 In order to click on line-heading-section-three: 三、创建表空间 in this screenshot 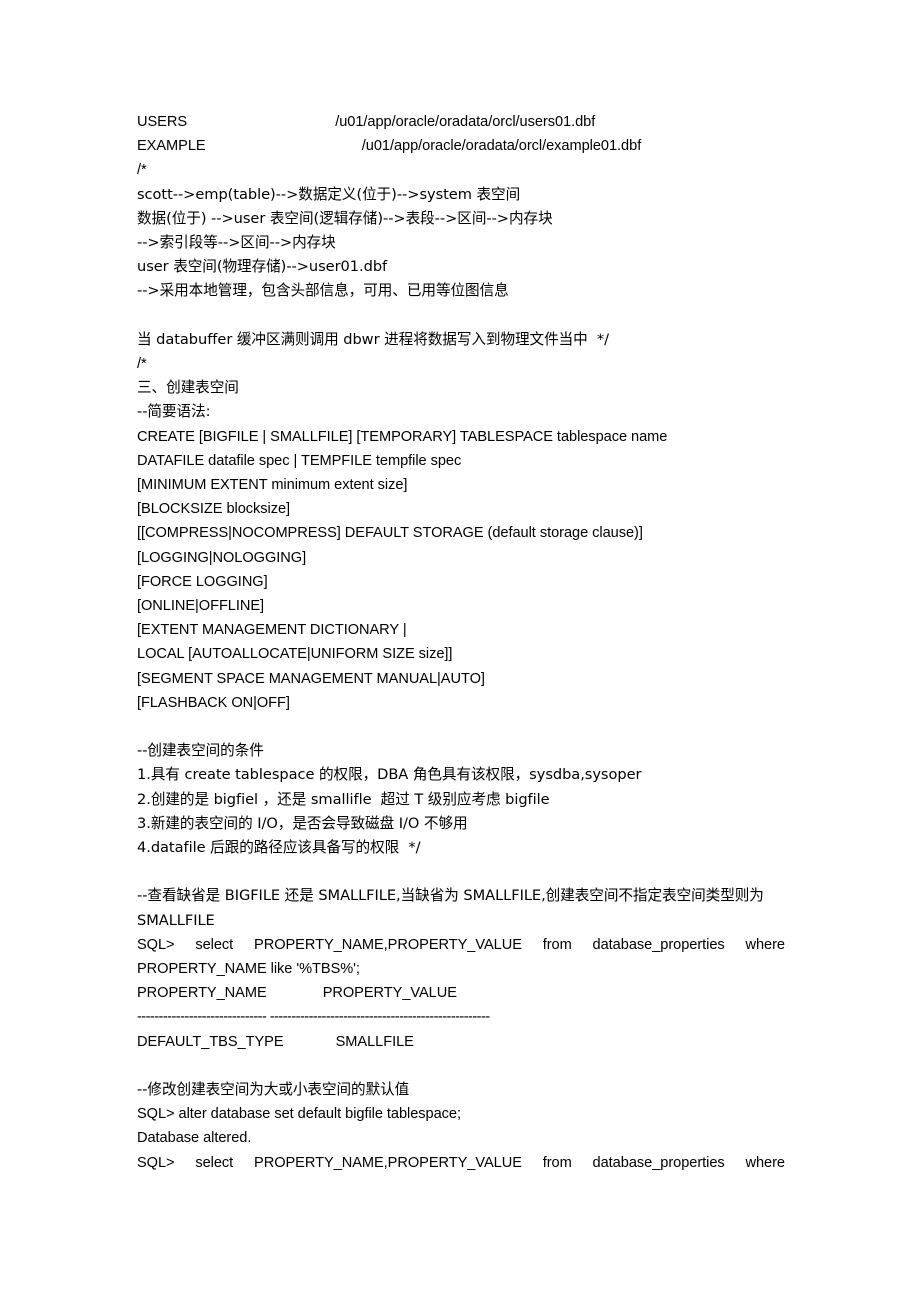, I will do `click(188, 388)`.